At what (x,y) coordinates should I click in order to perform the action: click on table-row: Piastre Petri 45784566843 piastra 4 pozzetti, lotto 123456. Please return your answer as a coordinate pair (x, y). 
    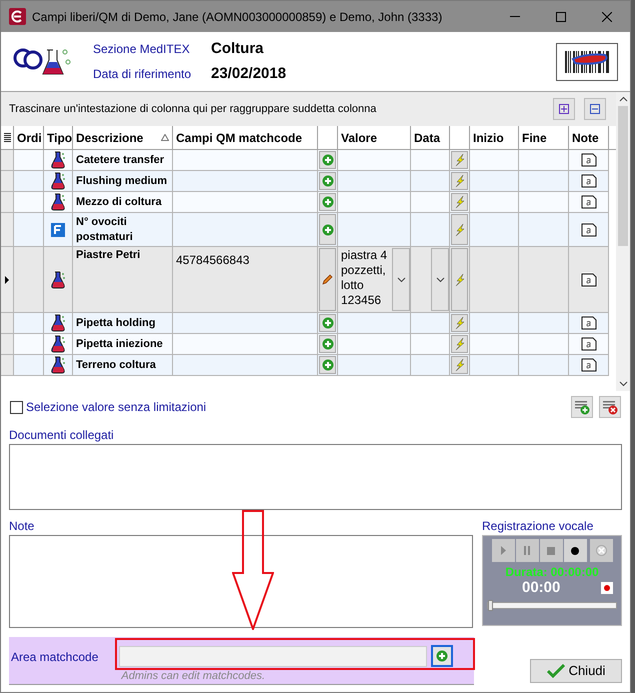
    Looking at the image, I should click on (308, 280).